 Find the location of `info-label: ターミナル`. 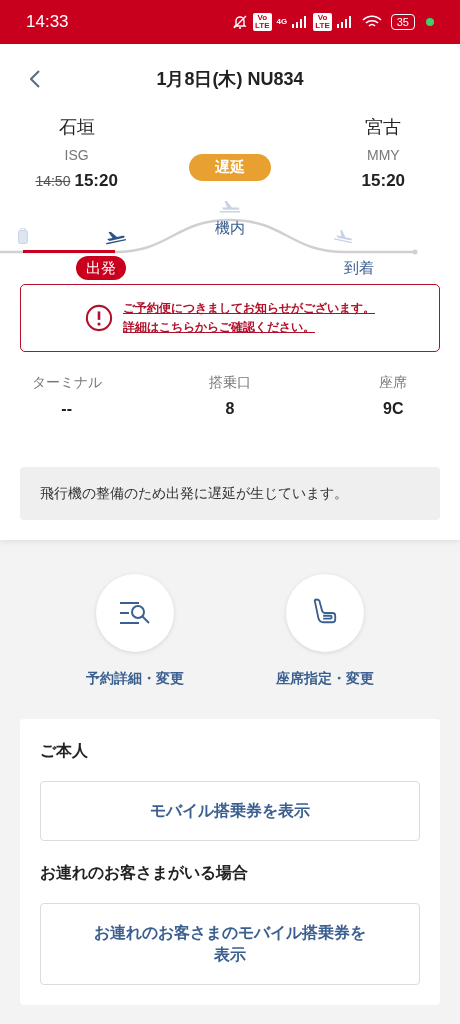

info-label: ターミナル is located at coordinates (66, 382).